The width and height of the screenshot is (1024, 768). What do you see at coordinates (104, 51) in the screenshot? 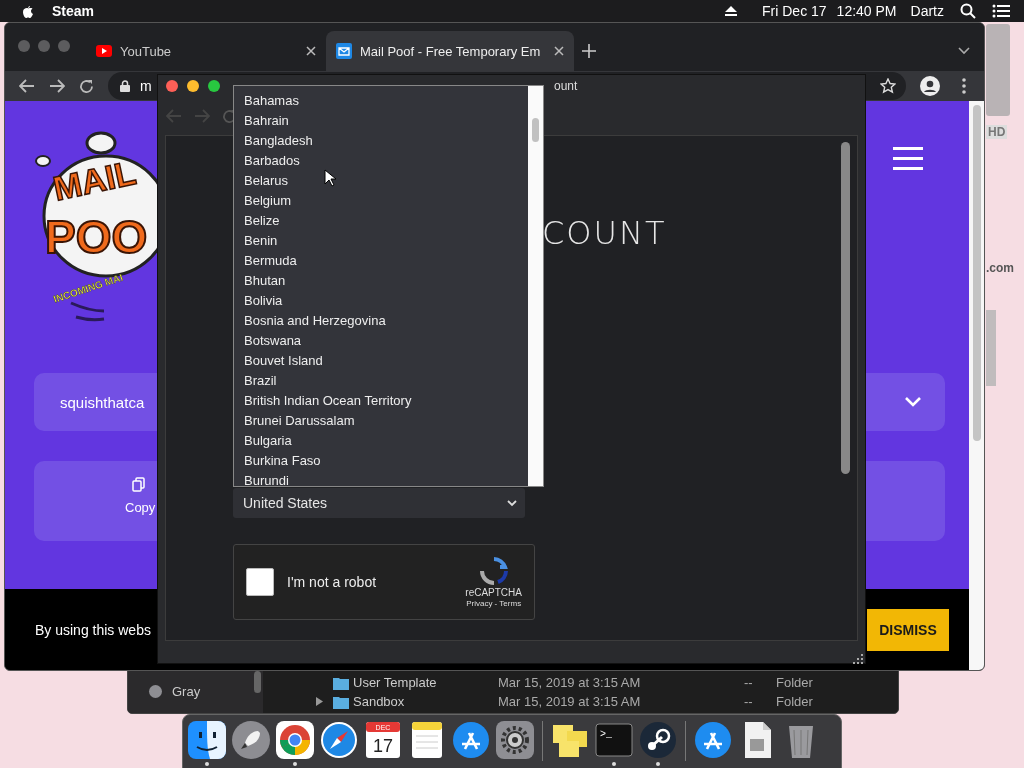
I see `play-icon` at bounding box center [104, 51].